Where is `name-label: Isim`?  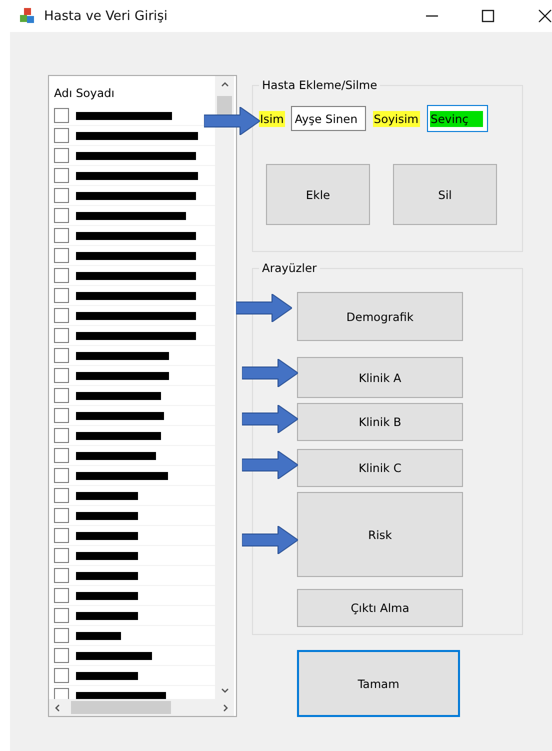 name-label: Isim is located at coordinates (272, 118).